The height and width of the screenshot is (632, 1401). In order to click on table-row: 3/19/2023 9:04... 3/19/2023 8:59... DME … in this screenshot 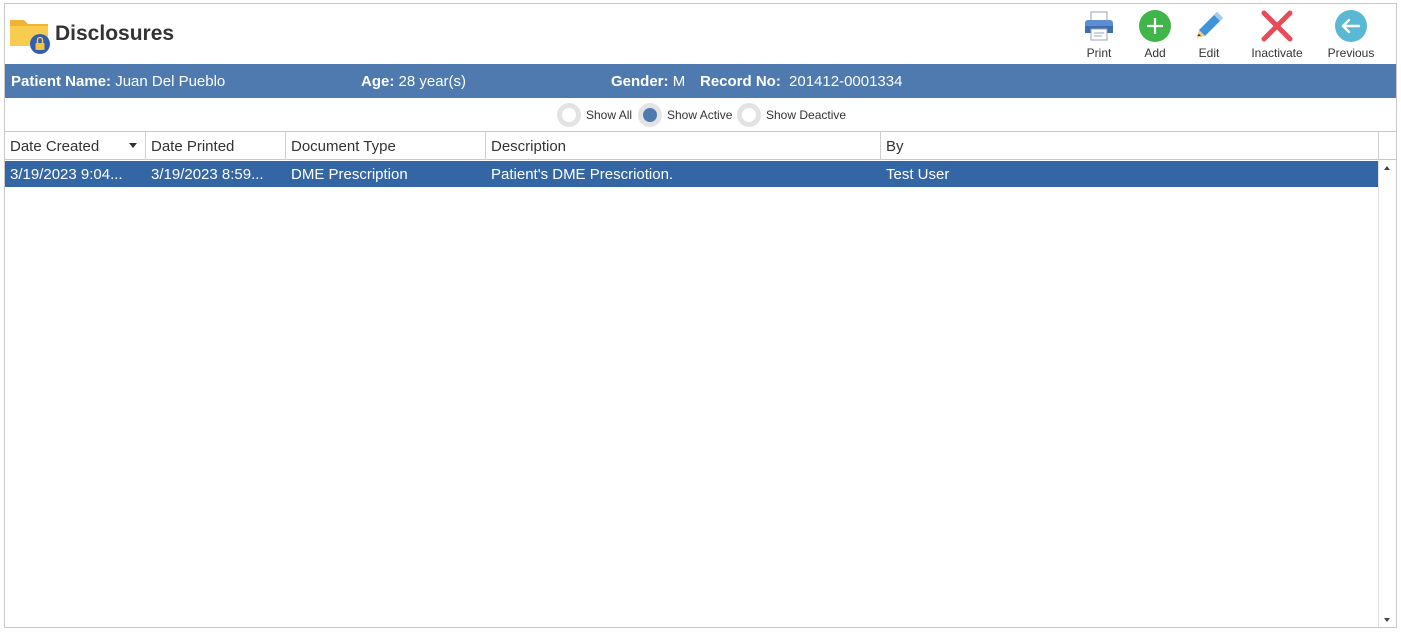, I will do `click(691, 174)`.